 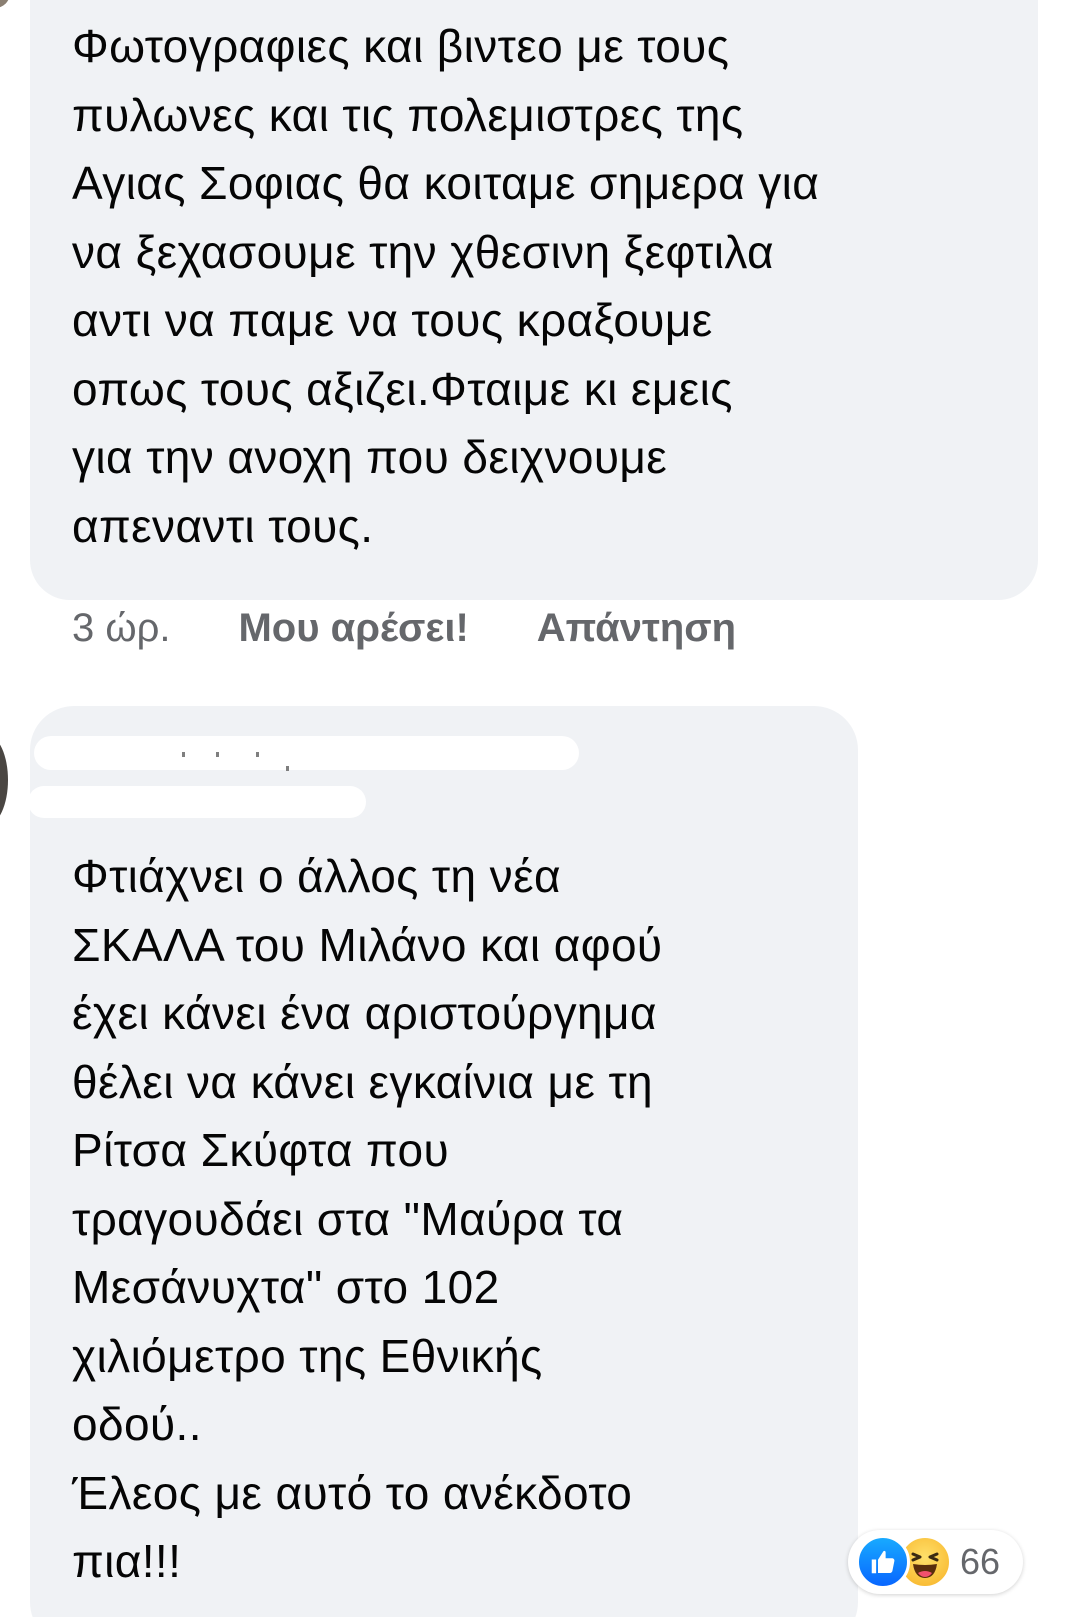 I want to click on reaction-summary: 66, so click(x=935, y=1562).